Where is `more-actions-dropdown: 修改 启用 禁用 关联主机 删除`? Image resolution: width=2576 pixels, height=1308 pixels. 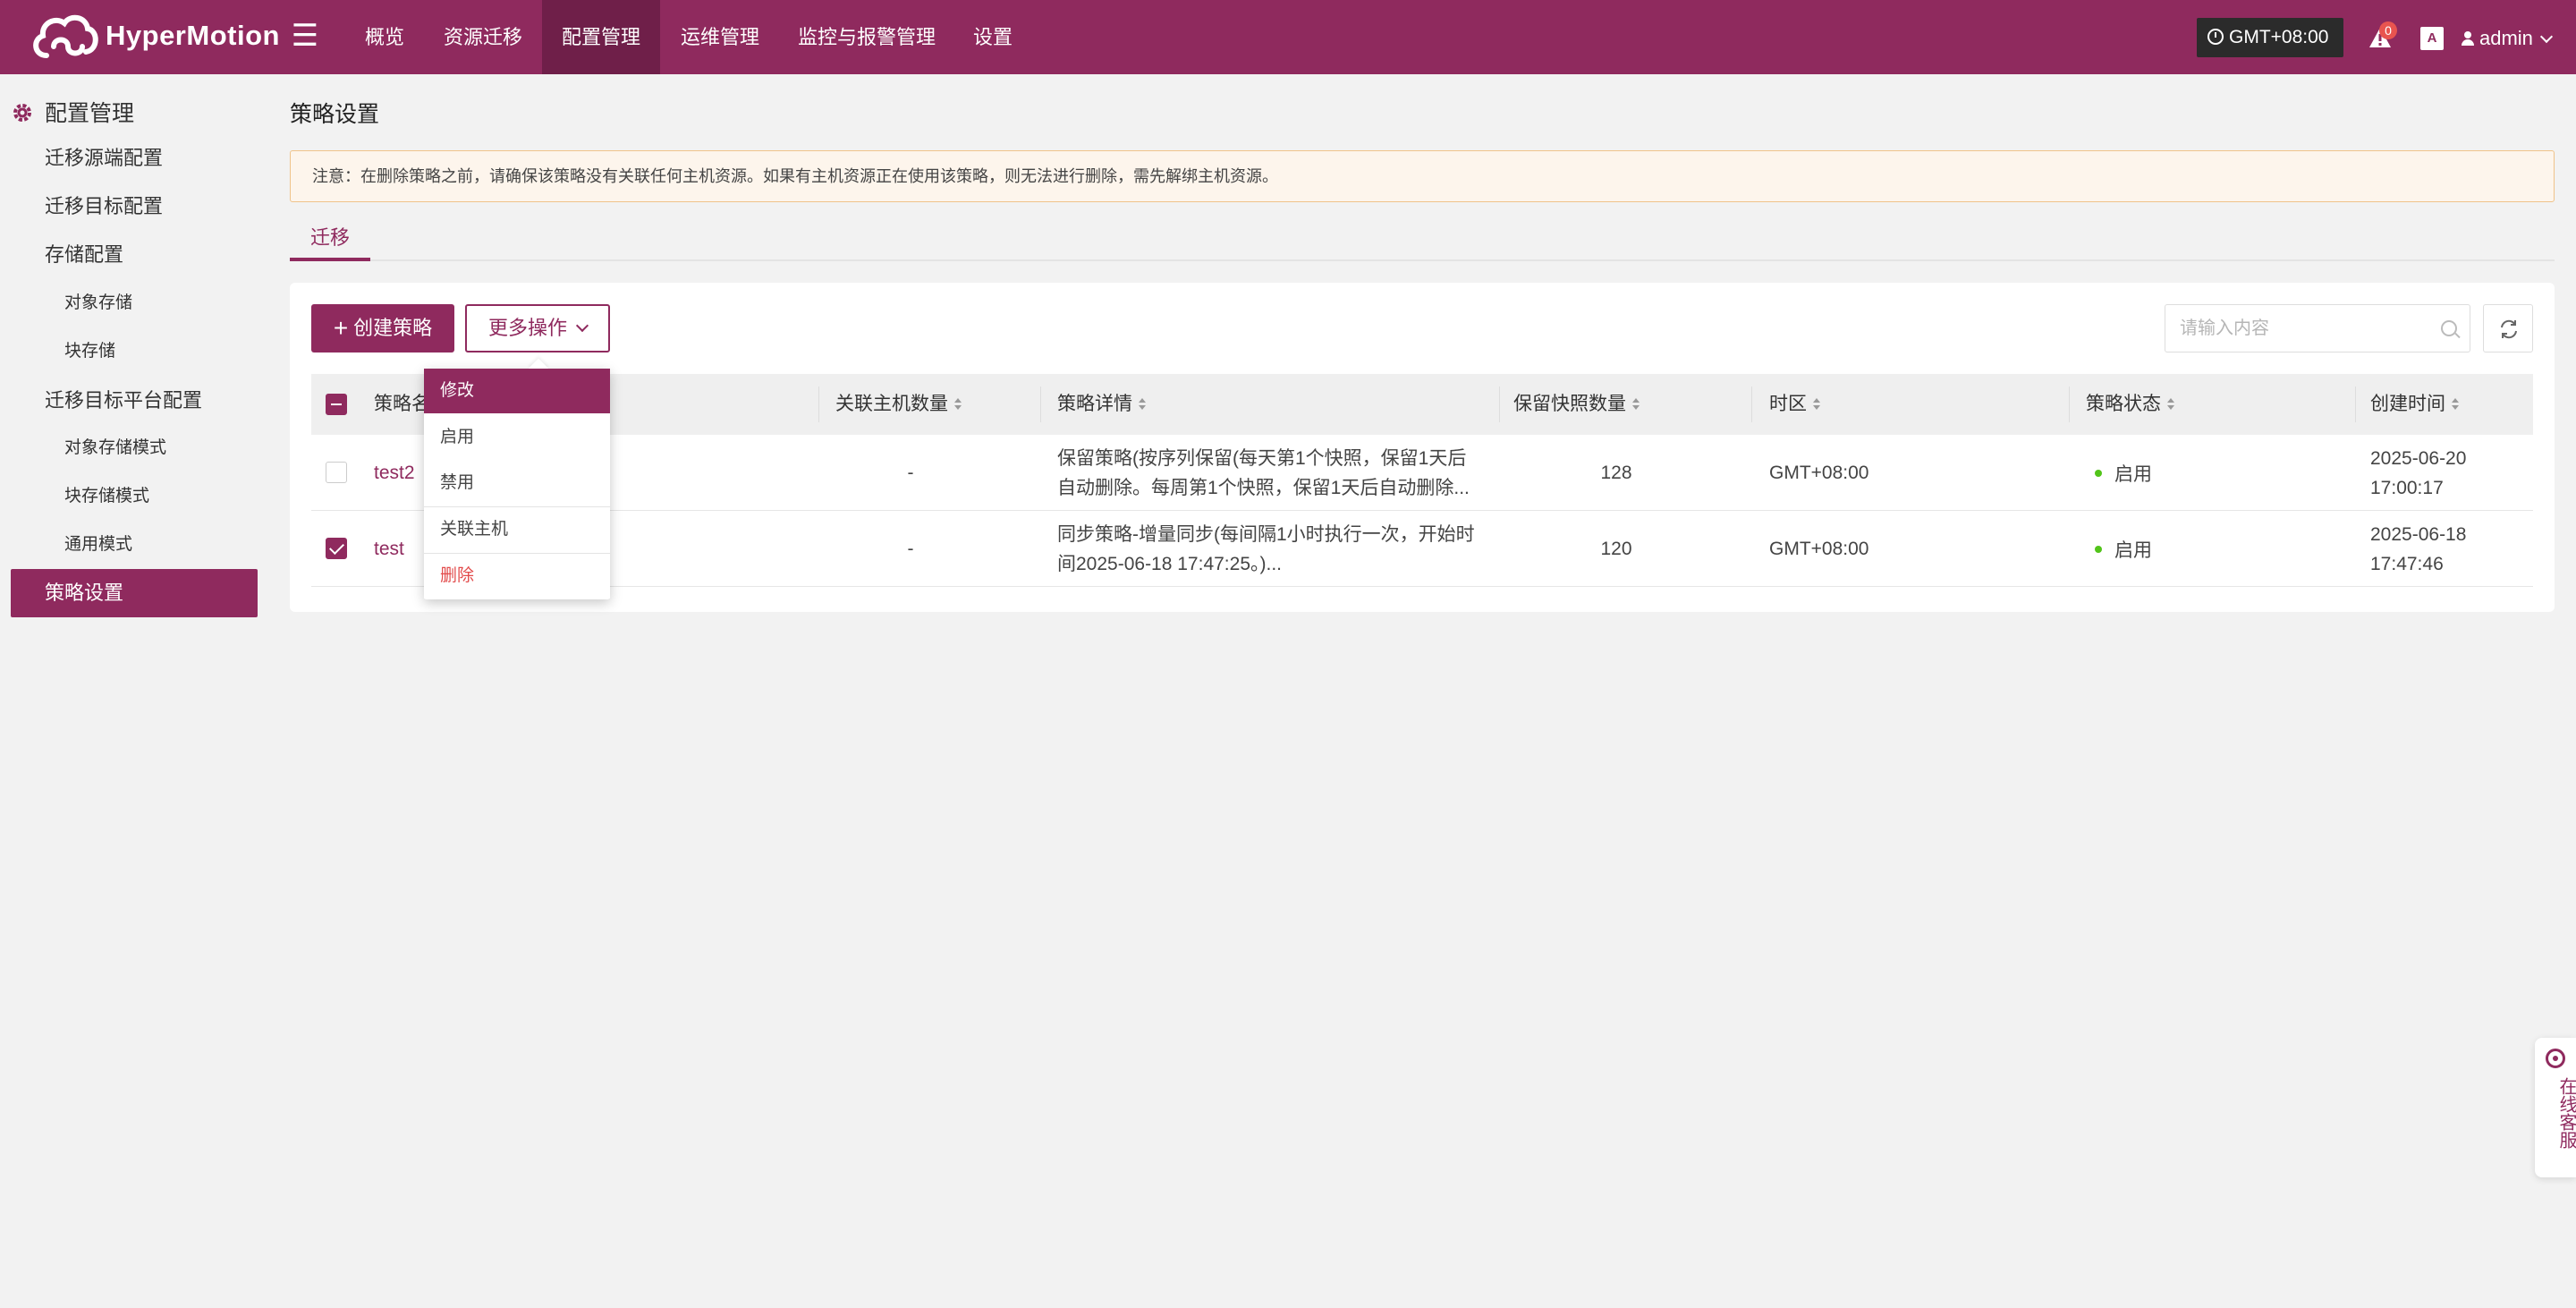 more-actions-dropdown: 修改 启用 禁用 关联主机 删除 is located at coordinates (517, 478).